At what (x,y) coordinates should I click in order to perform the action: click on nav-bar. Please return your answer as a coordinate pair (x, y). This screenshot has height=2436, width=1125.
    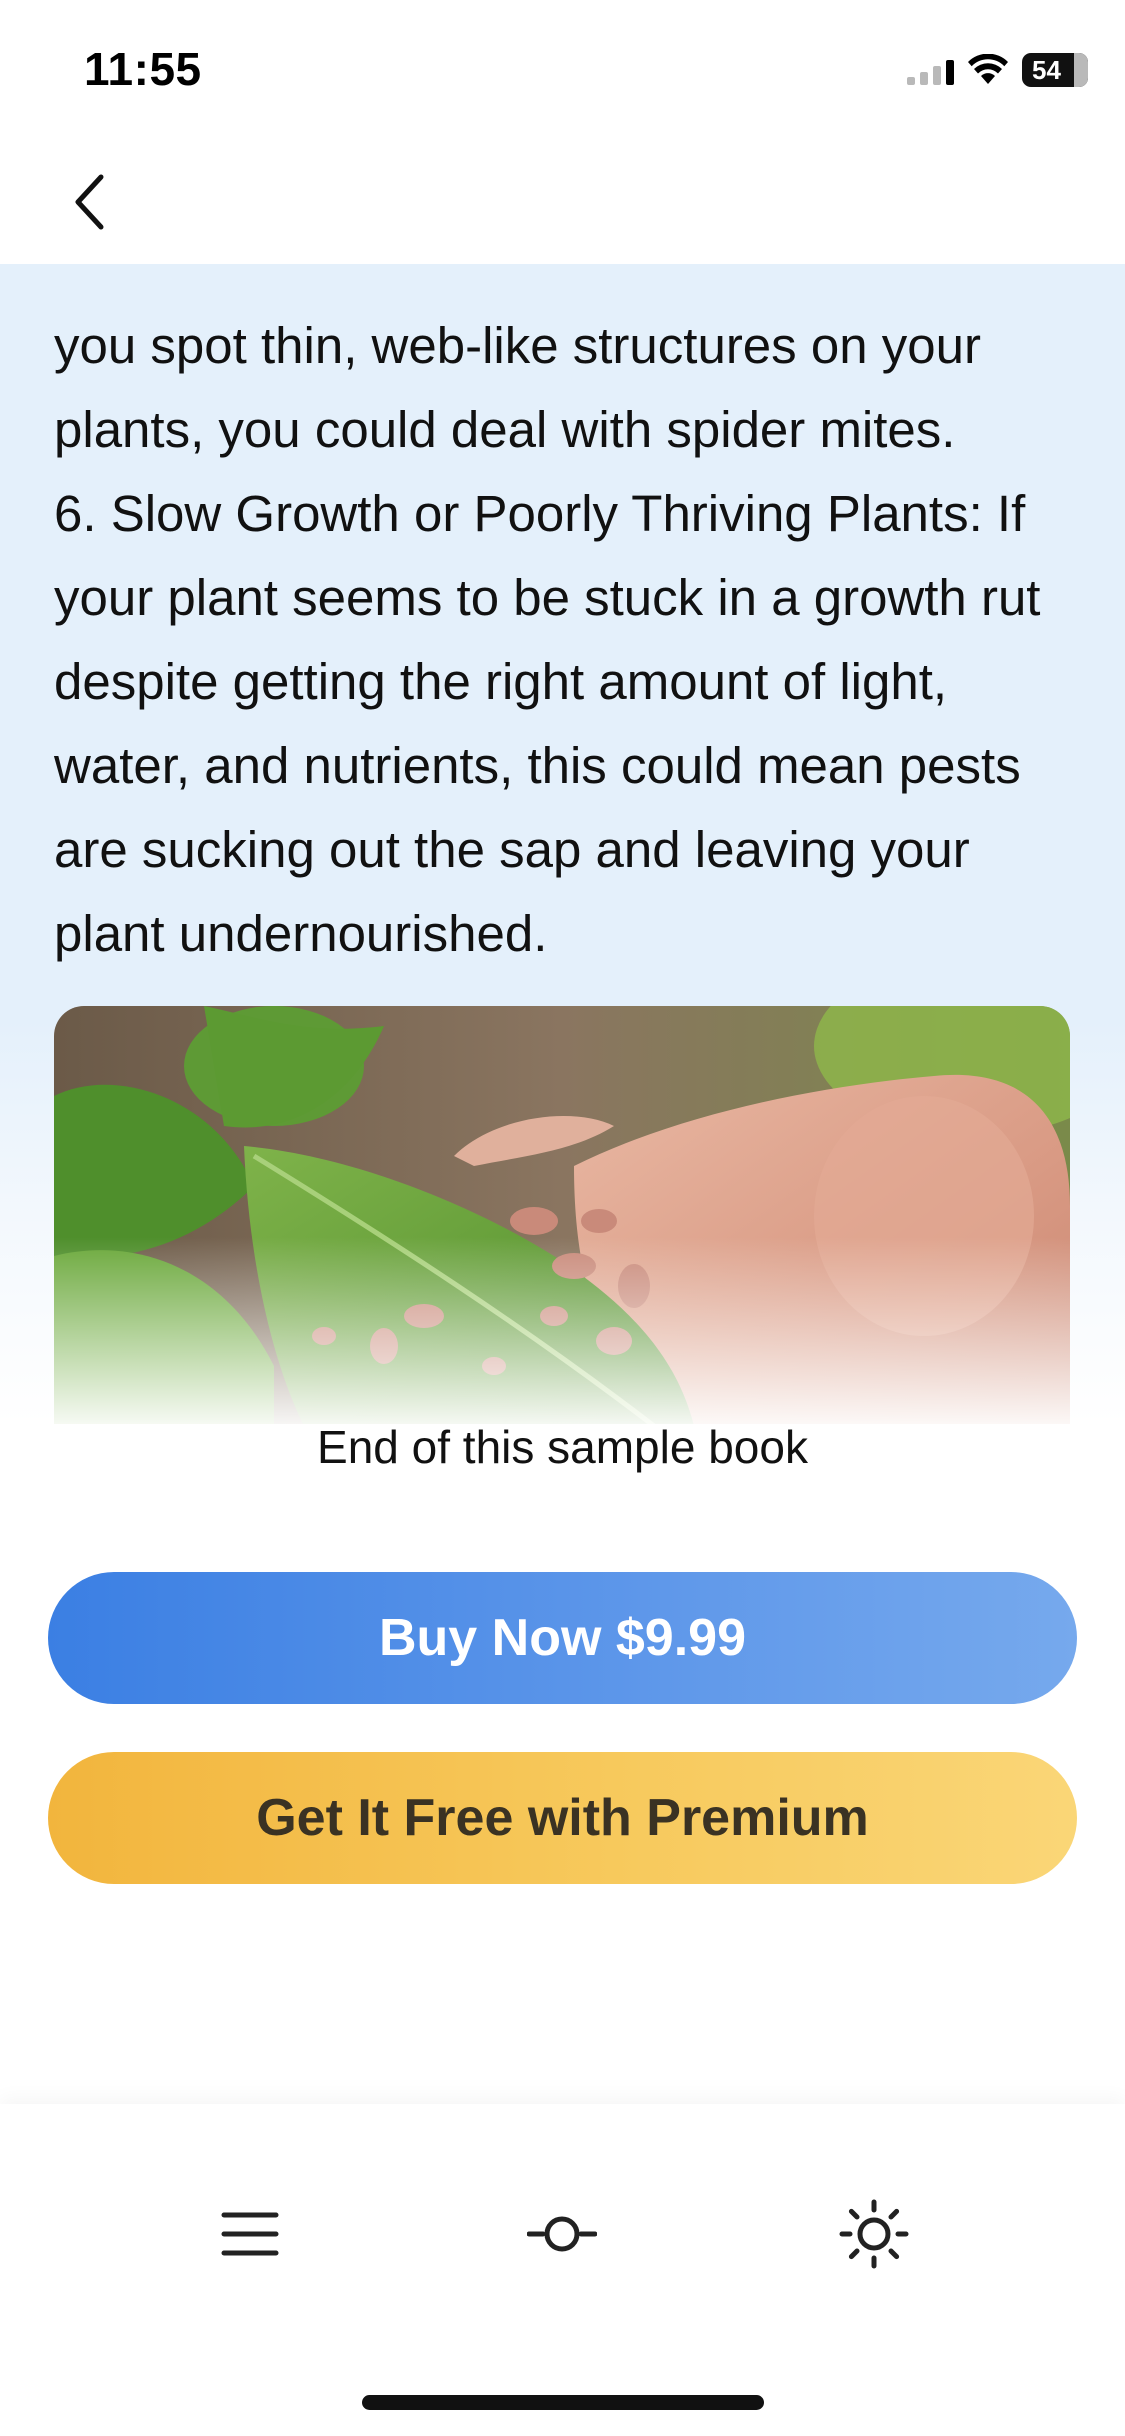
    Looking at the image, I should click on (562, 202).